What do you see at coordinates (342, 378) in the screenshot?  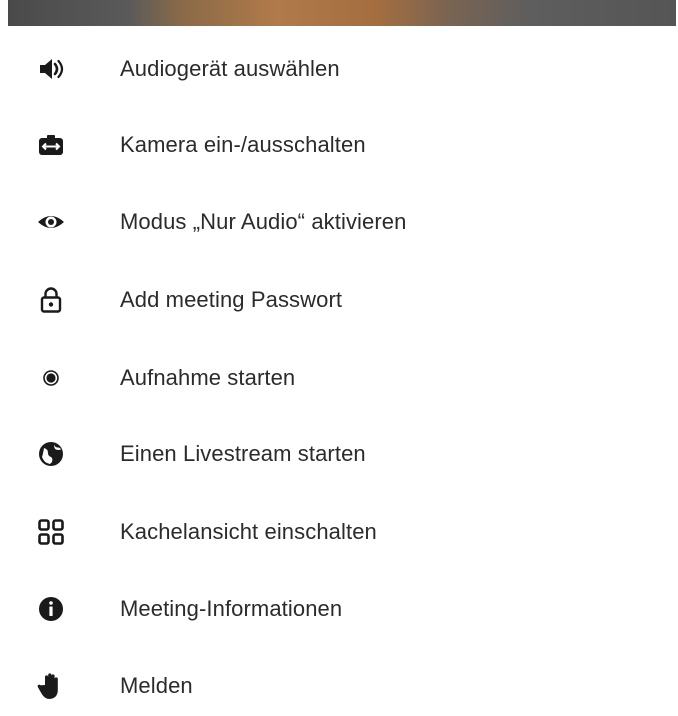 I see `menu-item-start-recording: Aufnahme starten` at bounding box center [342, 378].